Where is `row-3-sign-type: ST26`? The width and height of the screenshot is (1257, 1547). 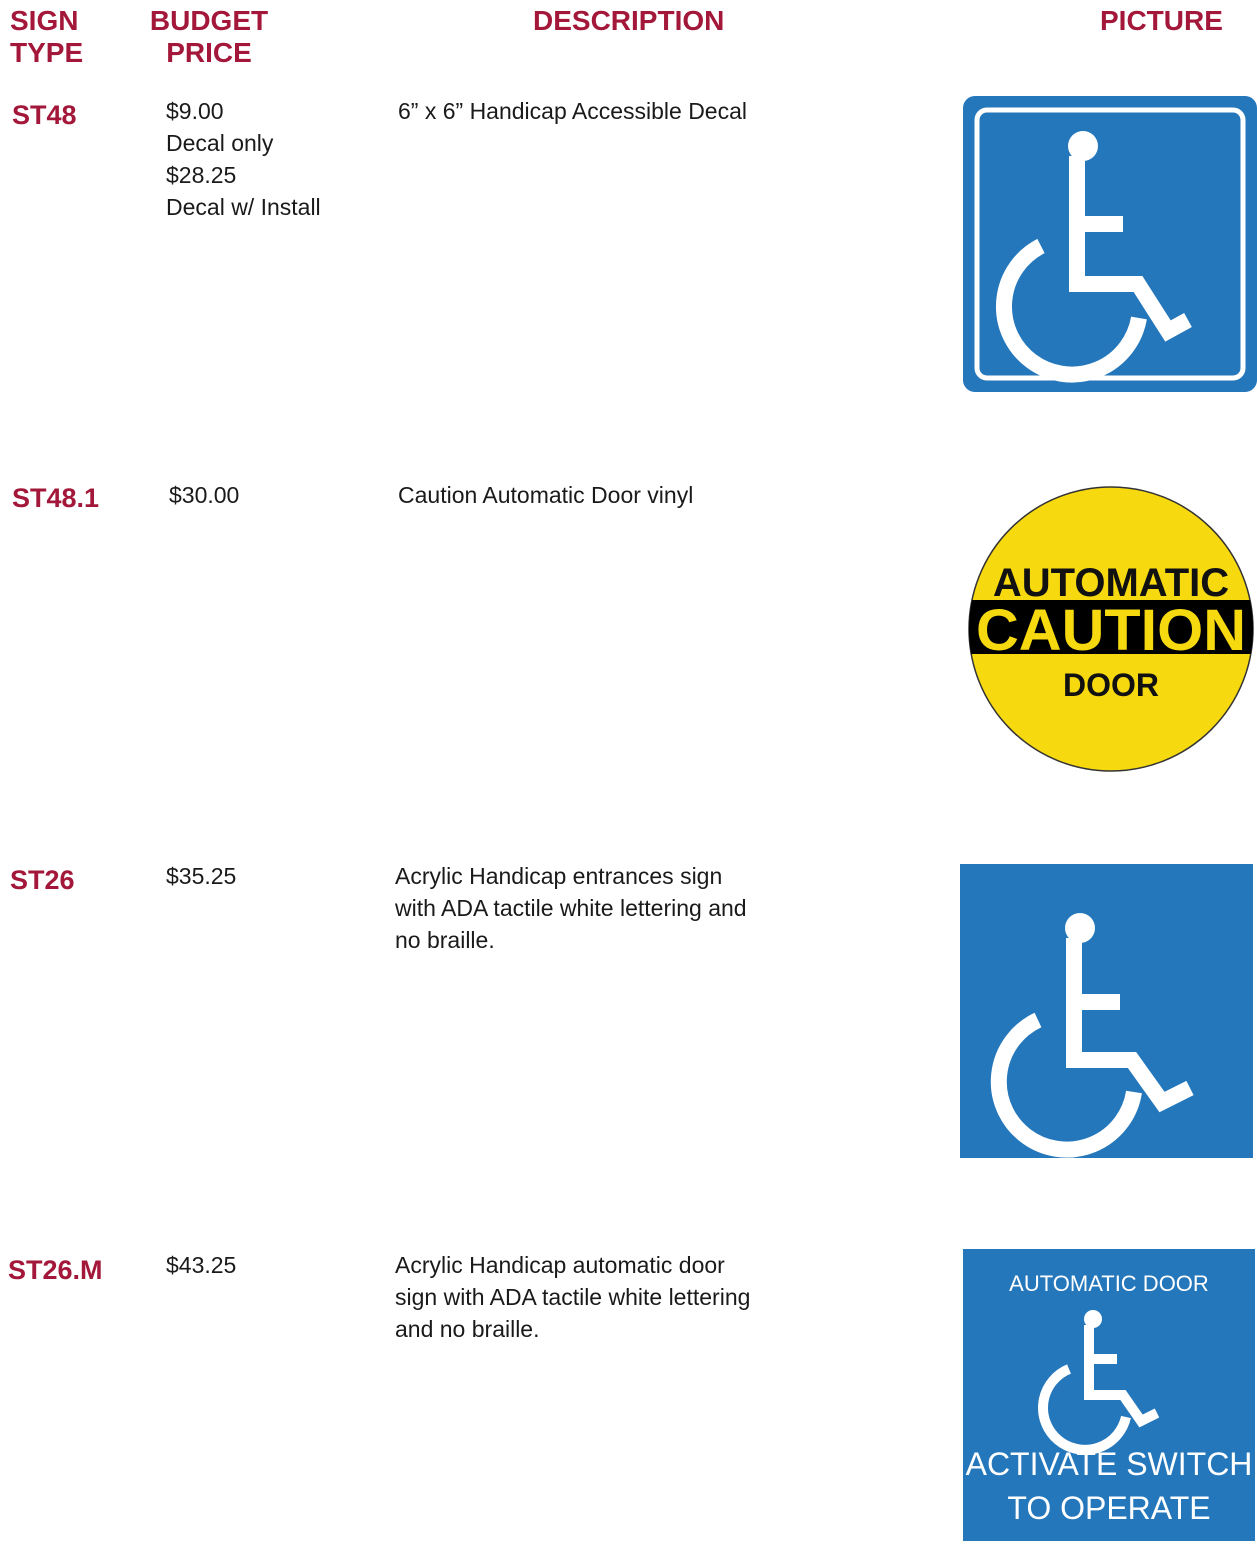 row-3-sign-type: ST26 is located at coordinates (42, 880).